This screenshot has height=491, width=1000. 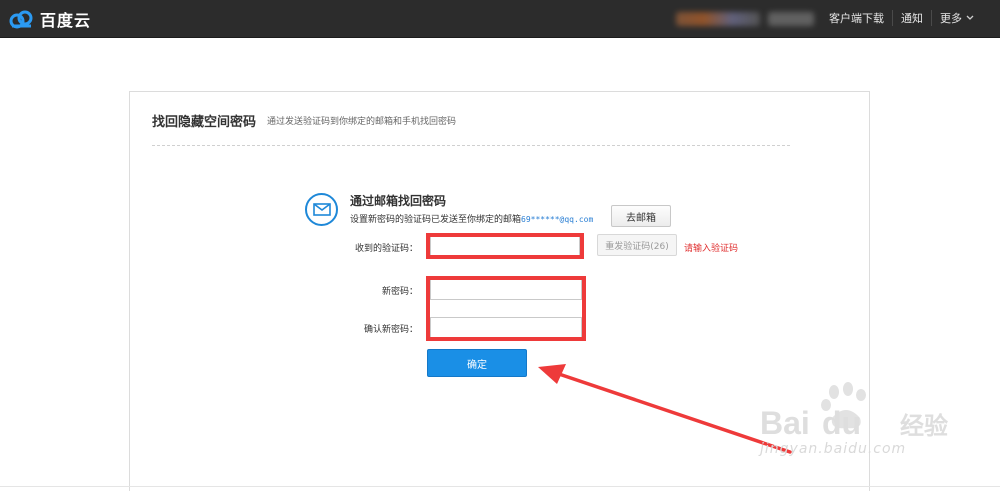 I want to click on watermark-brand: Bai, so click(x=785, y=423).